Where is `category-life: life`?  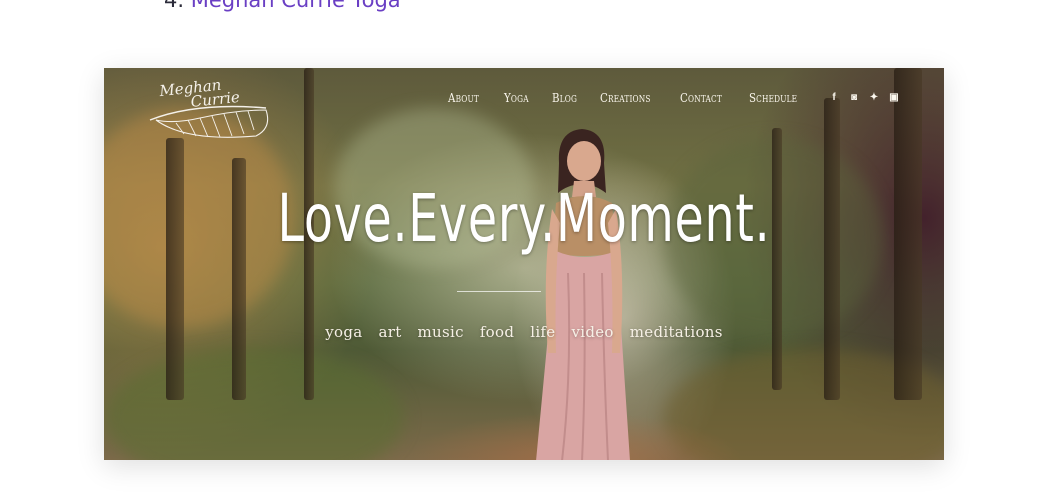 category-life: life is located at coordinates (542, 332).